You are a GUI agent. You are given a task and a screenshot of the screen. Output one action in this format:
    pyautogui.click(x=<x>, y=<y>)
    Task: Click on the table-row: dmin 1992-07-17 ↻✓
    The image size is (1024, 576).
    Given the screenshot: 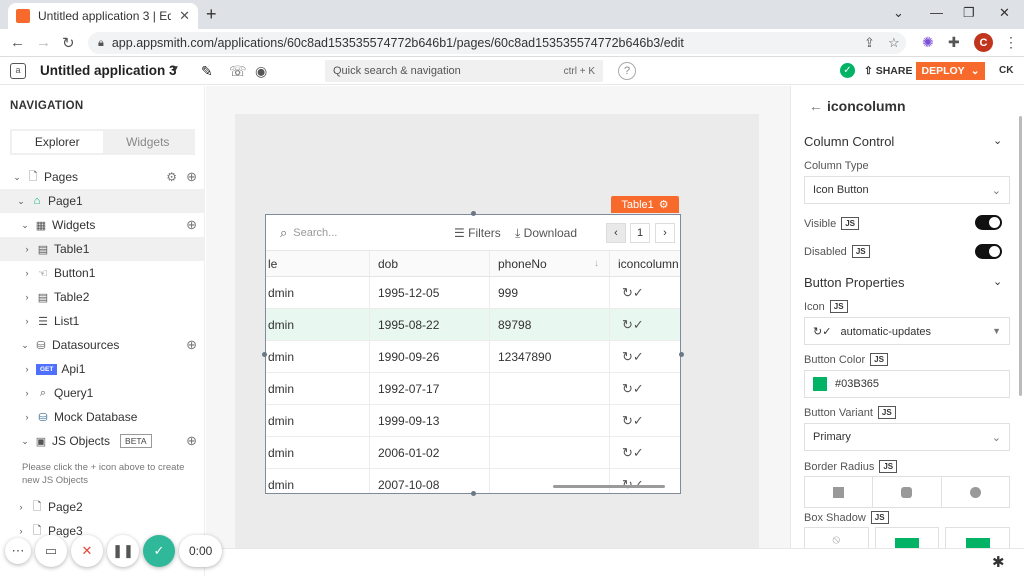 What is the action you would take?
    pyautogui.click(x=473, y=389)
    